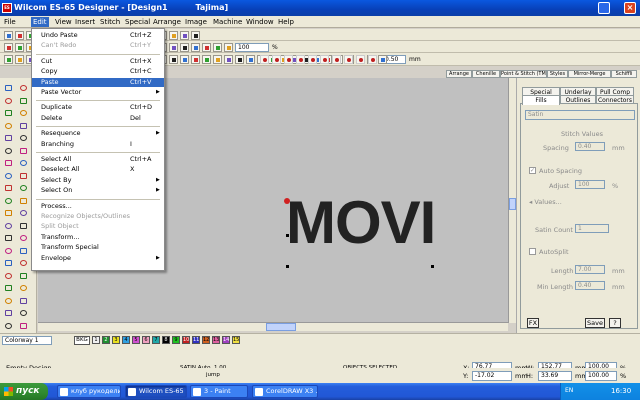 This screenshot has height=400, width=640. Describe the element at coordinates (512, 204) in the screenshot. I see `vertical-scroll-thumb` at that location.